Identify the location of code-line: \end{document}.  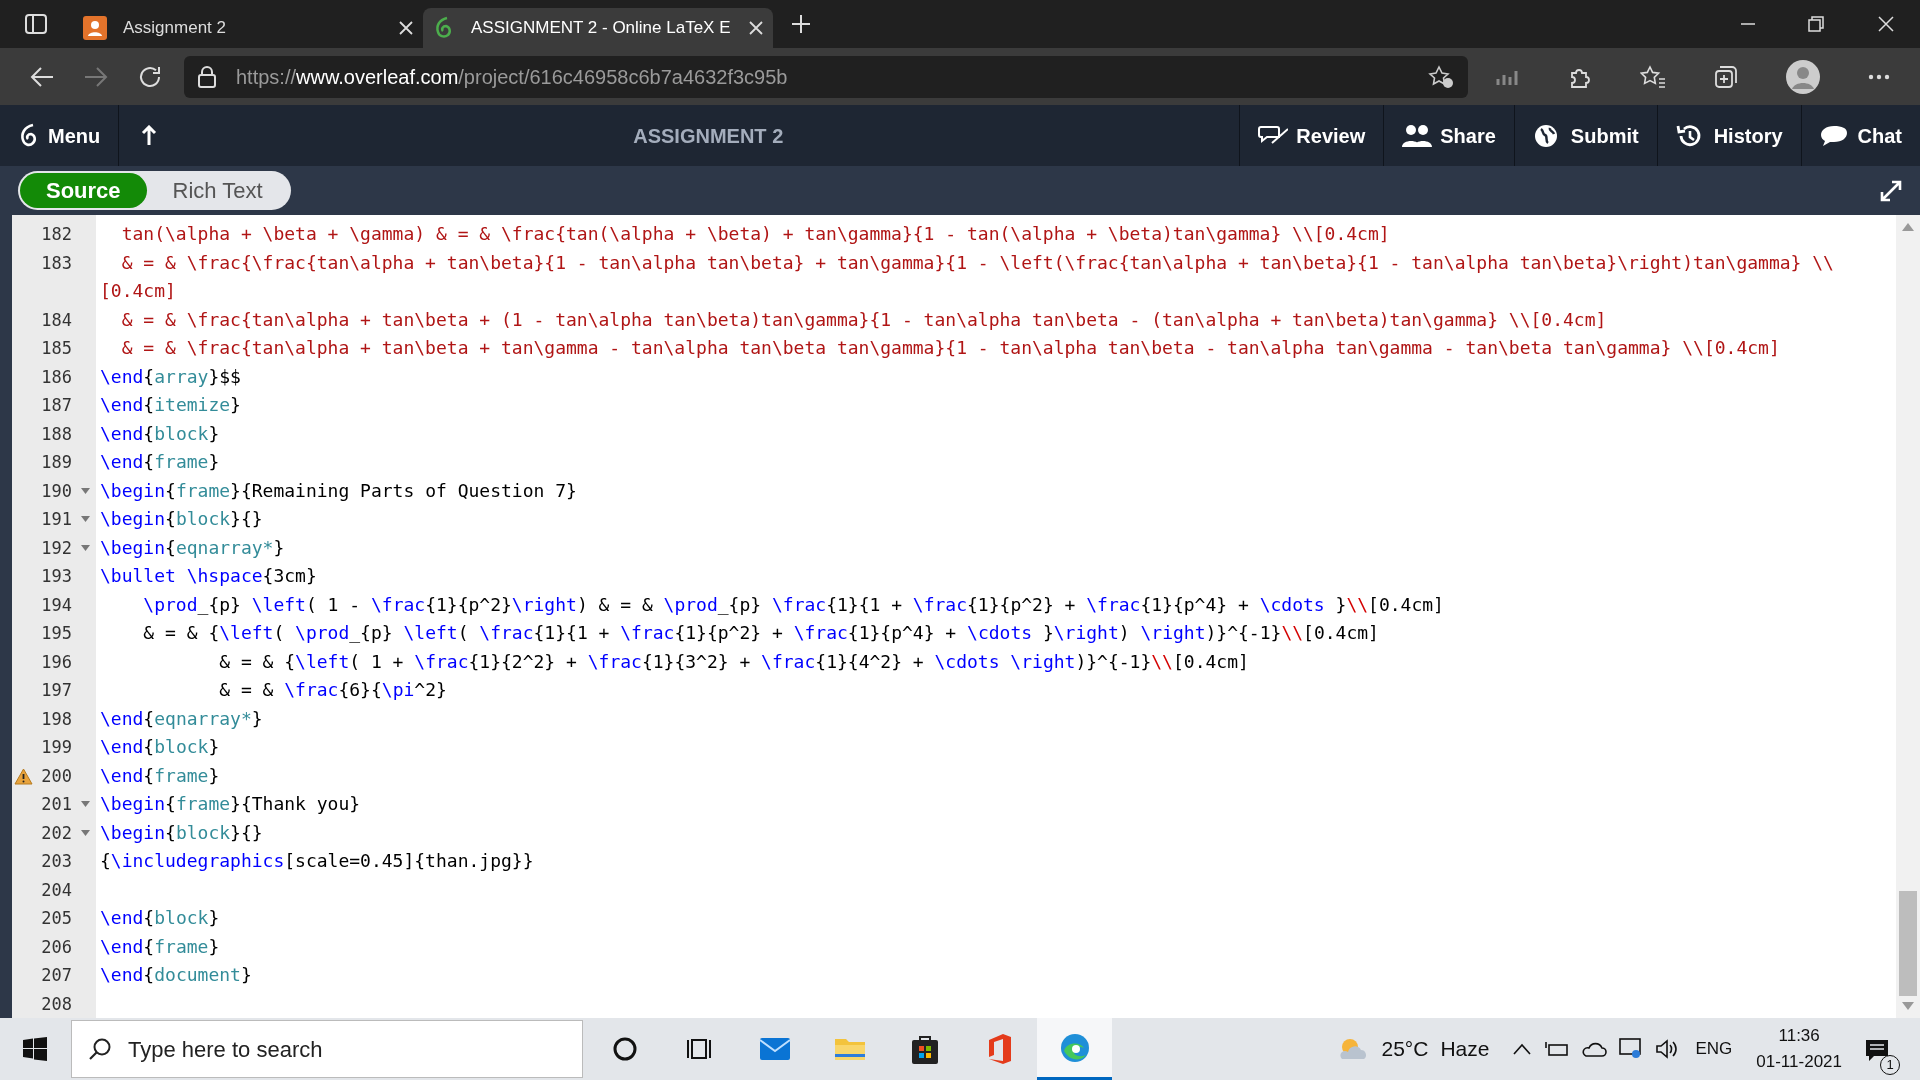
(176, 975).